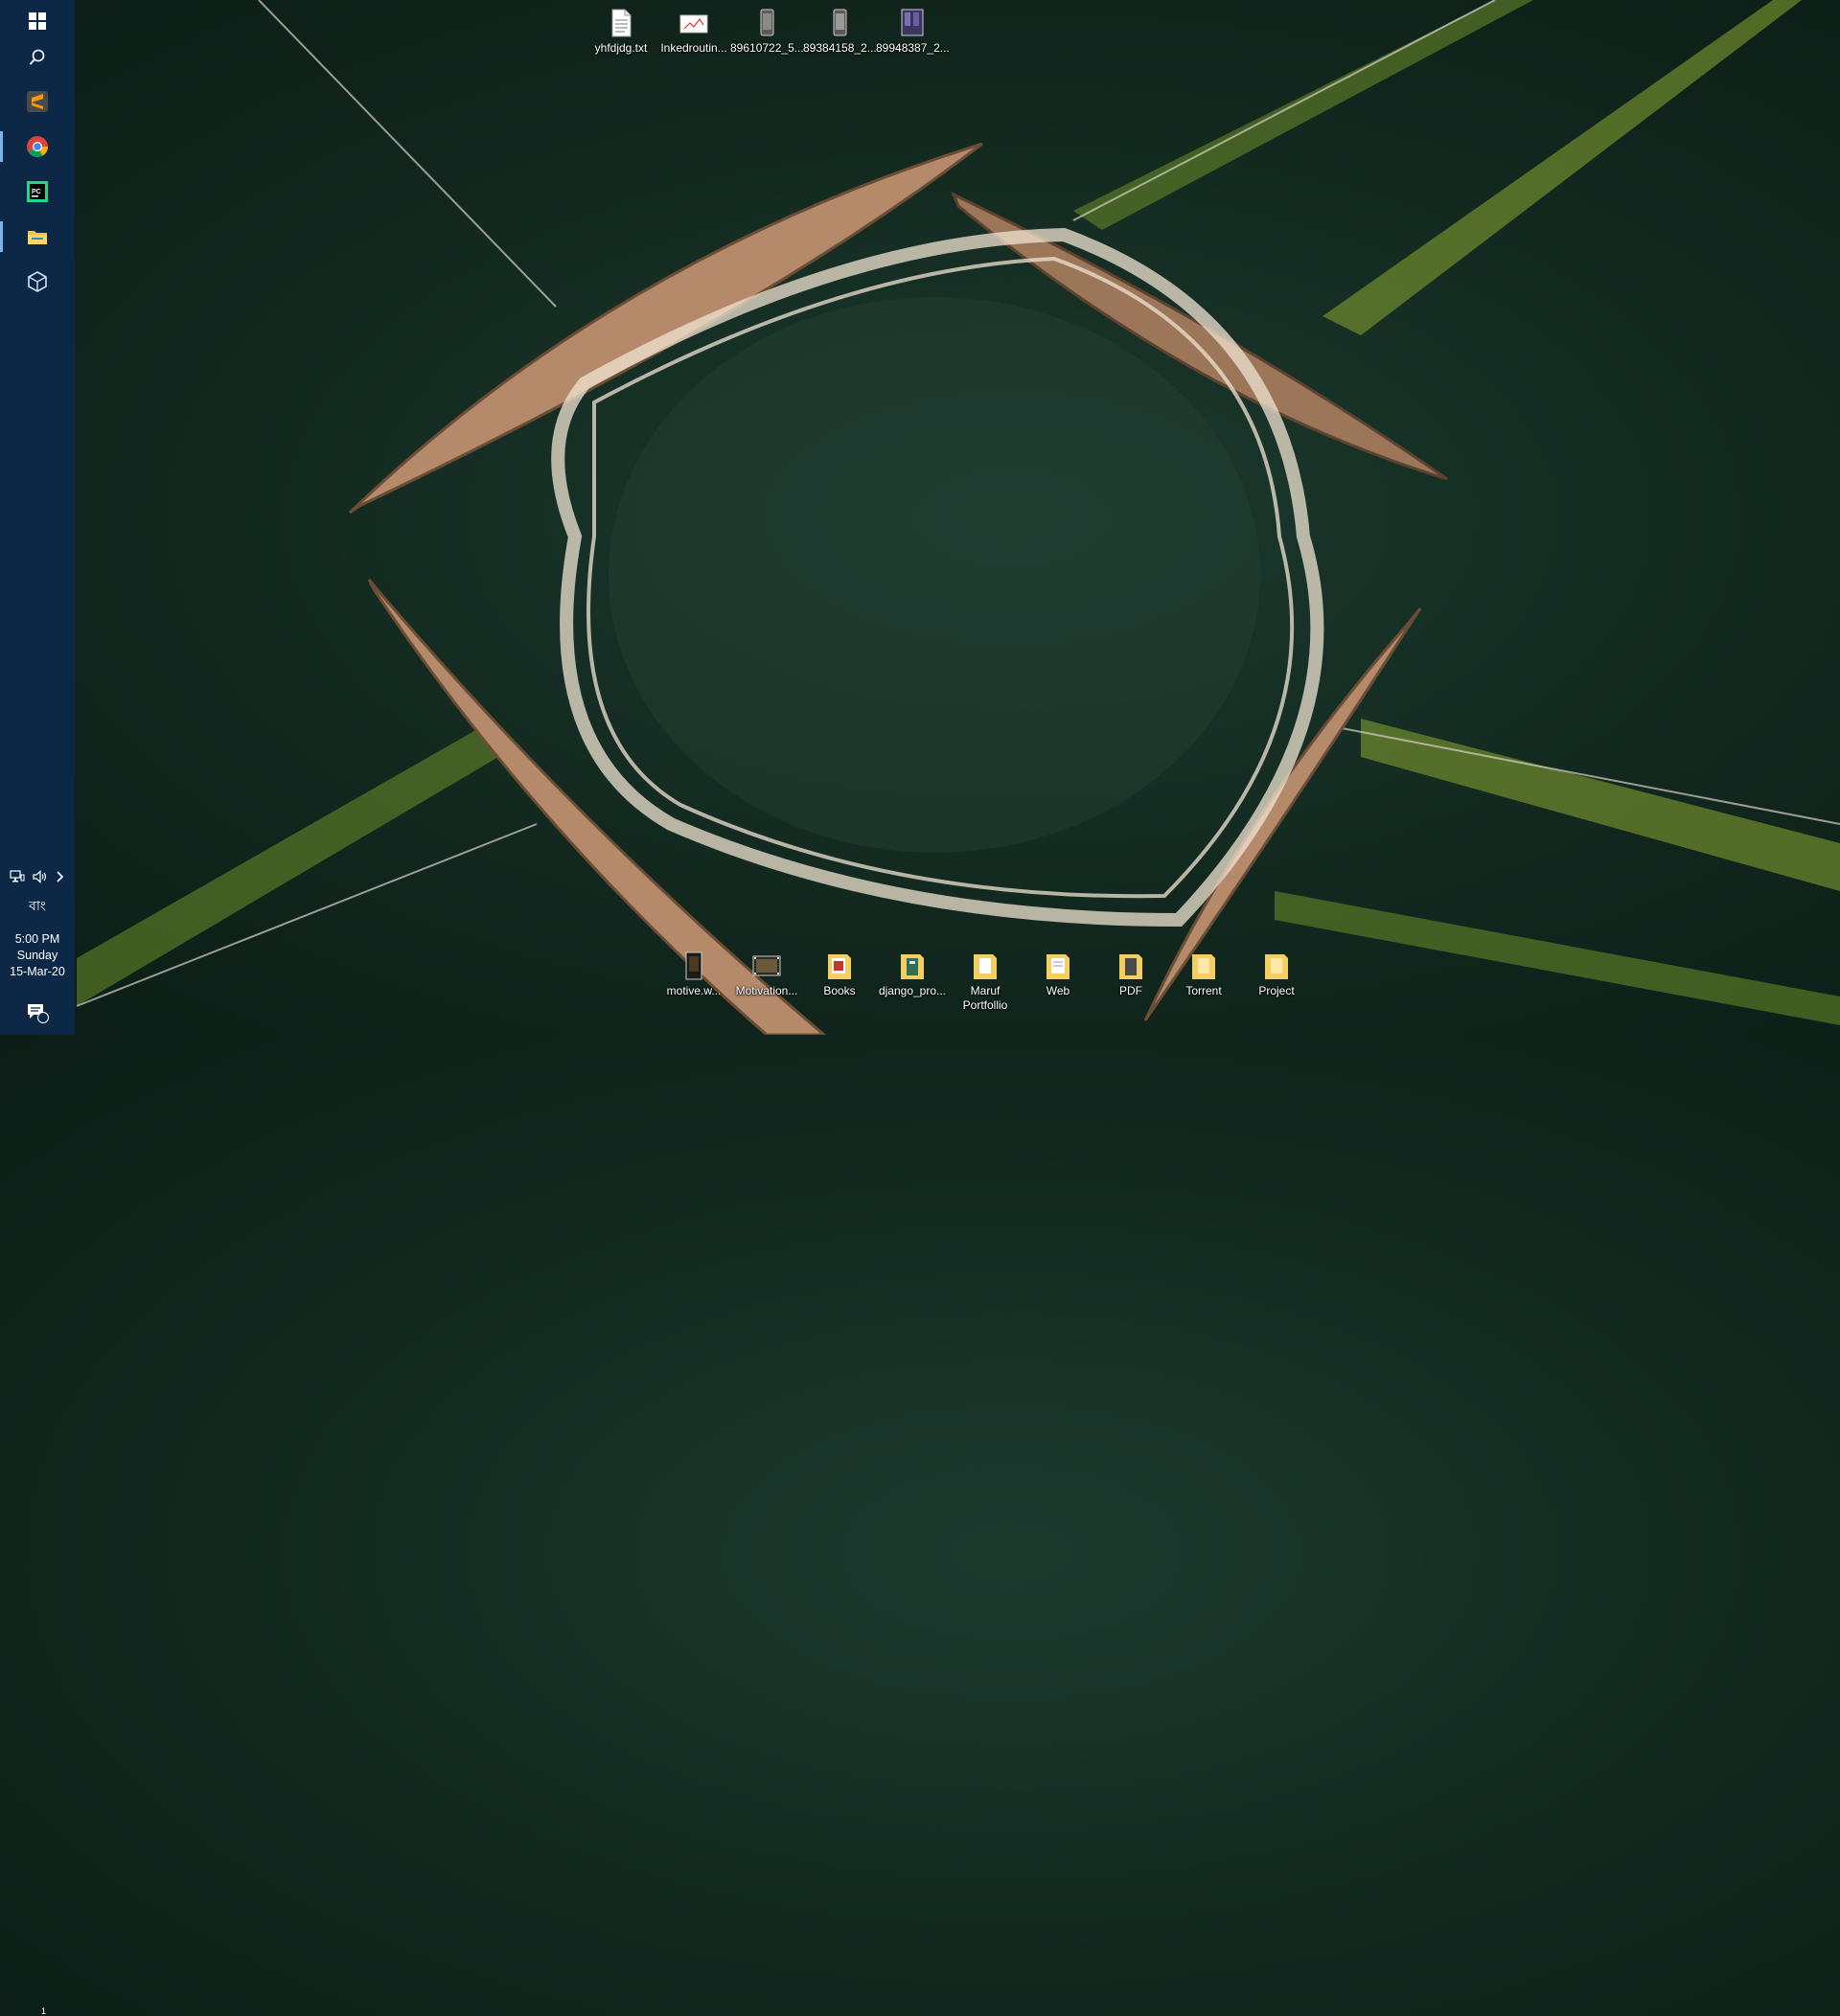 The width and height of the screenshot is (1840, 2016). What do you see at coordinates (37, 1506) in the screenshot?
I see `action-center-button: 1` at bounding box center [37, 1506].